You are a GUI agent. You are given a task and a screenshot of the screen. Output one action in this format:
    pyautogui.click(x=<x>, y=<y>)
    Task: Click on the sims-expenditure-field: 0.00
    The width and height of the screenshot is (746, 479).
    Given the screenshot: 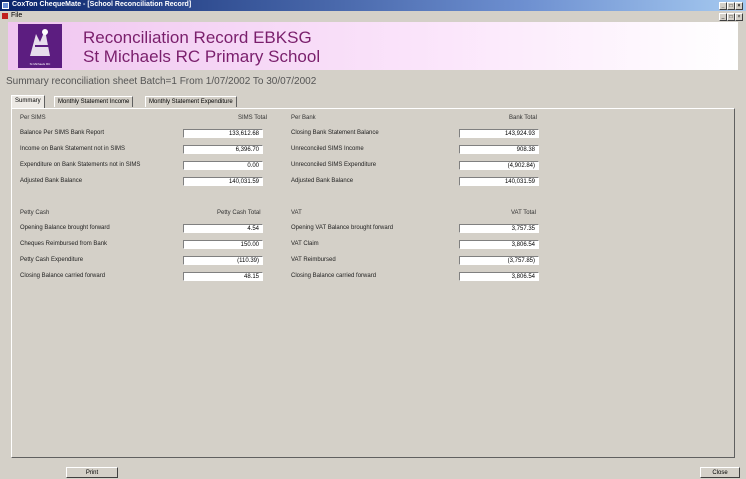 What is the action you would take?
    pyautogui.click(x=223, y=165)
    